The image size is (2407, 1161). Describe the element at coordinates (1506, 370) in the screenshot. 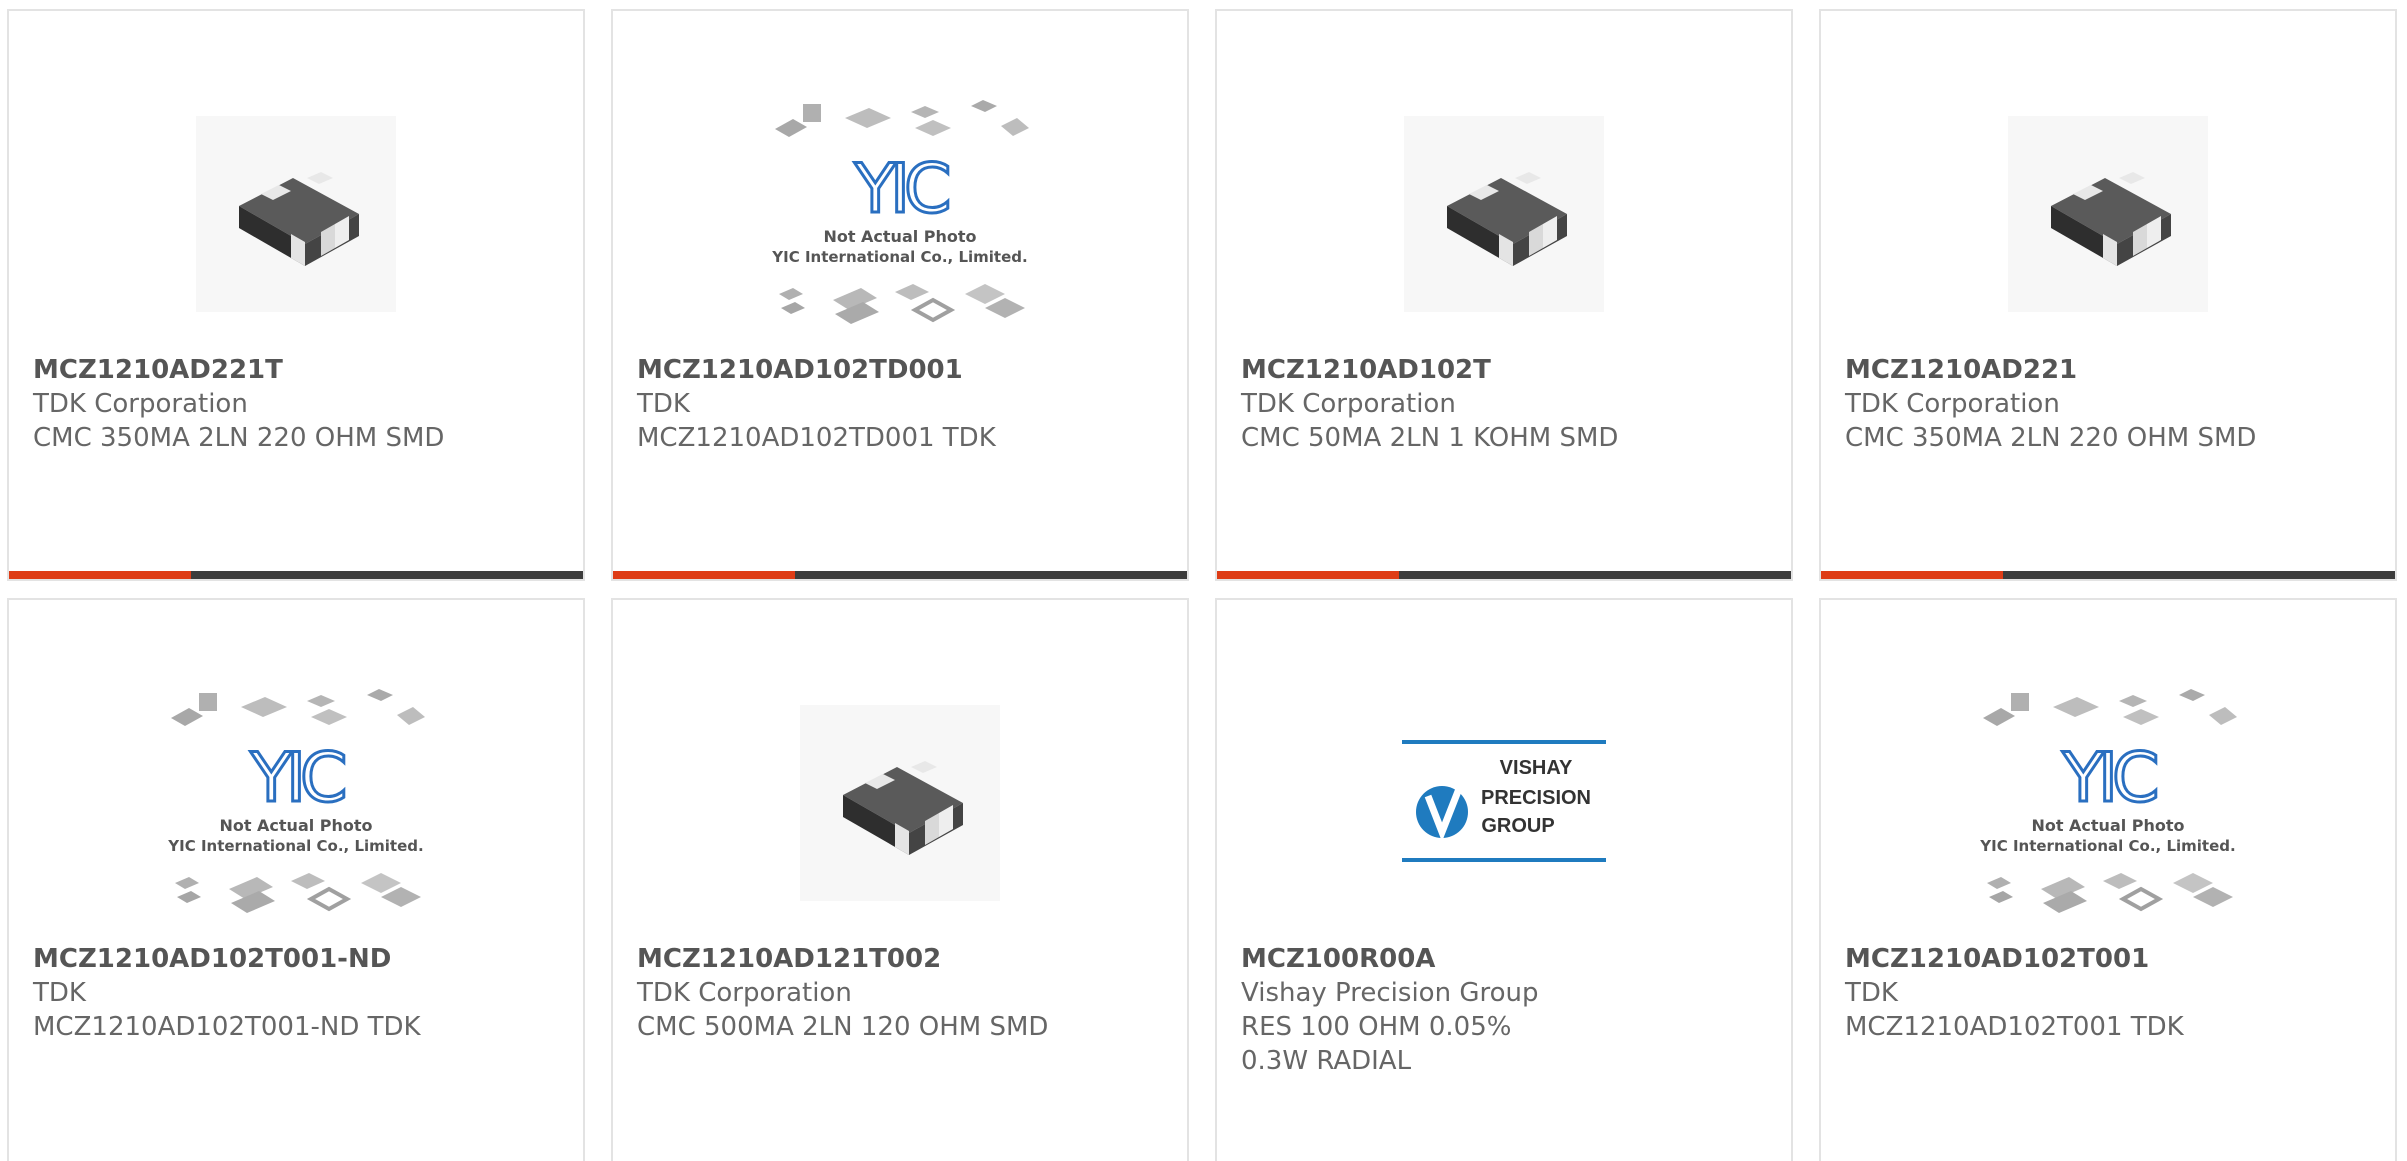

I see `part-number: MCZ1210AD102T` at that location.